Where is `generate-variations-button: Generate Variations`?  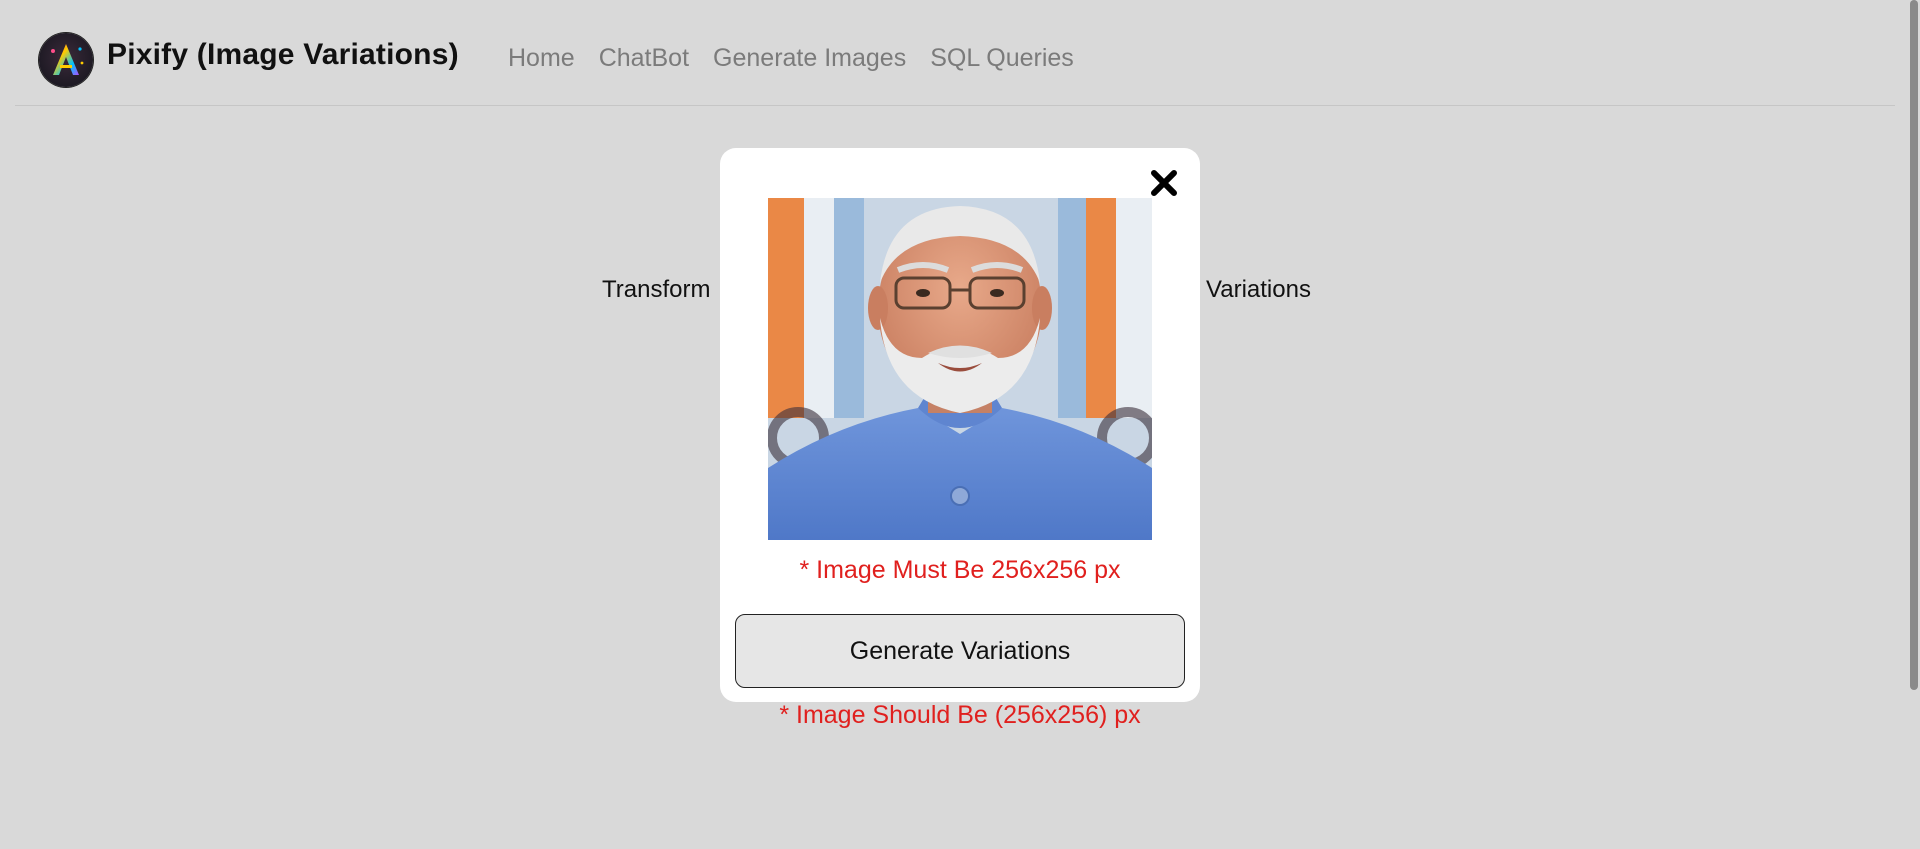 generate-variations-button: Generate Variations is located at coordinates (960, 651).